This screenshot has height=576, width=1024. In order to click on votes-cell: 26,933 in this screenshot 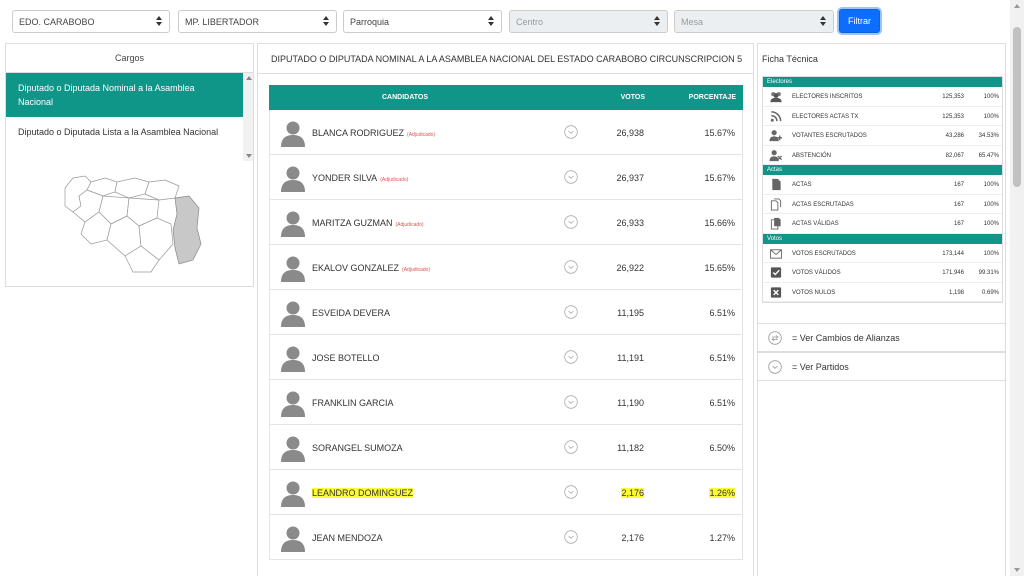, I will do `click(630, 223)`.